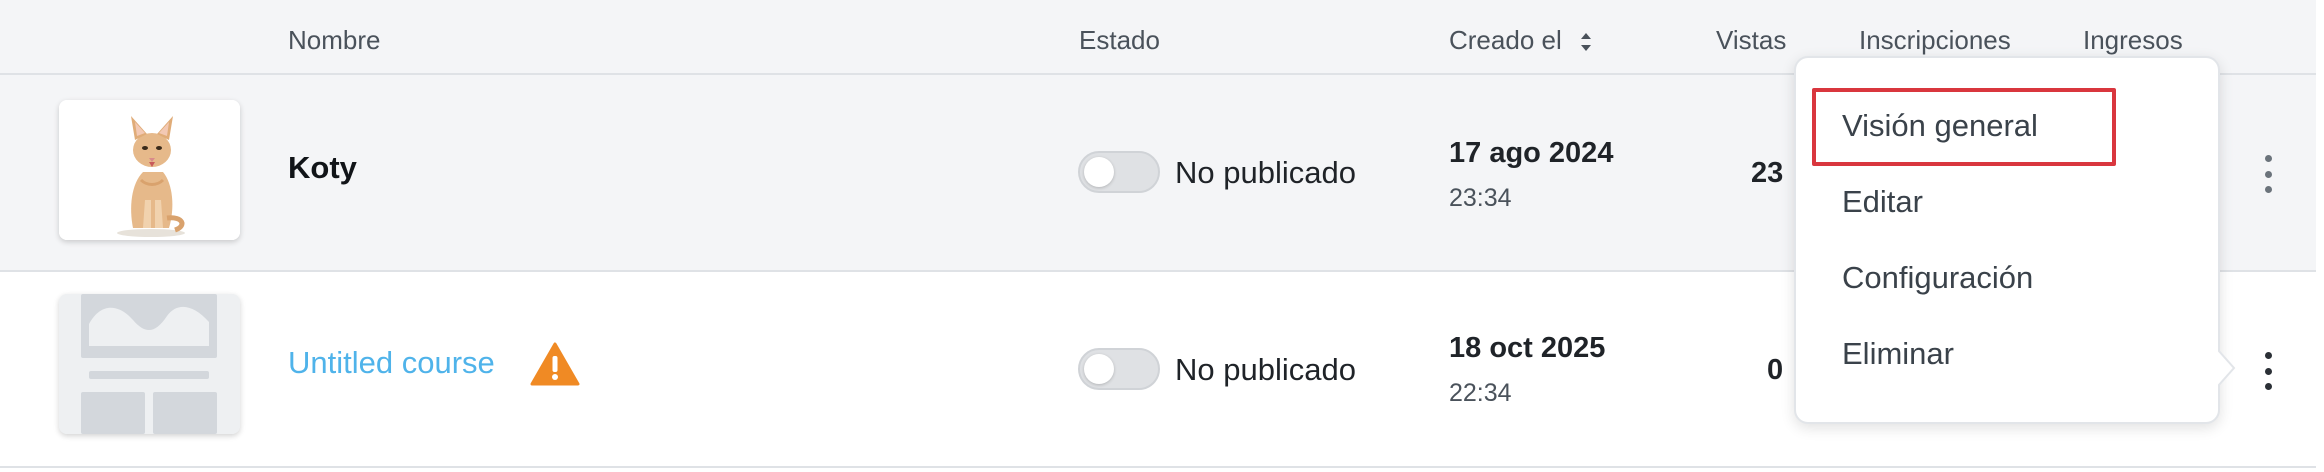 Image resolution: width=2324 pixels, height=472 pixels. What do you see at coordinates (1898, 354) in the screenshot?
I see `menu-item-delete: Eliminar` at bounding box center [1898, 354].